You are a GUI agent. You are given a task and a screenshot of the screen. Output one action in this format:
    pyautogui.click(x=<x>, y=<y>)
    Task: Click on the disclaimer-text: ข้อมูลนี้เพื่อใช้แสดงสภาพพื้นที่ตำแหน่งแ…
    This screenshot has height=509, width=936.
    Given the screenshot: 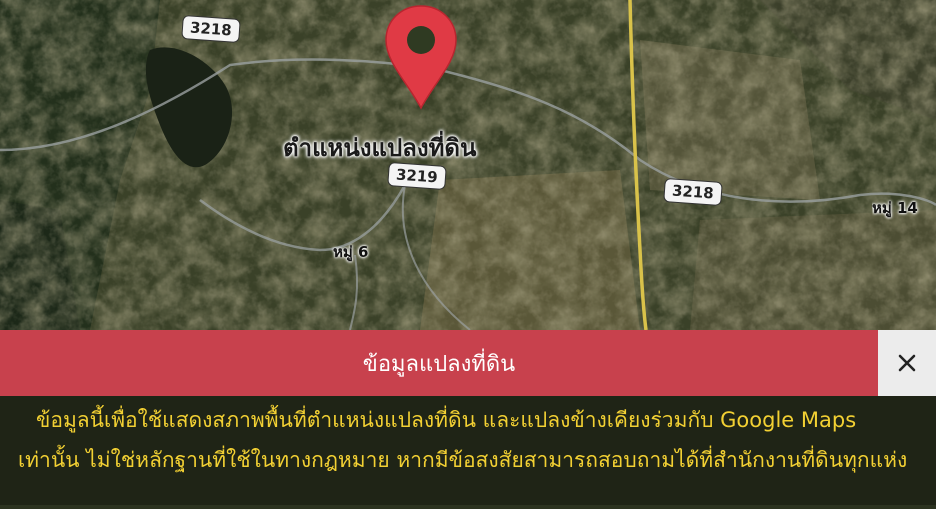 What is the action you would take?
    pyautogui.click(x=463, y=440)
    